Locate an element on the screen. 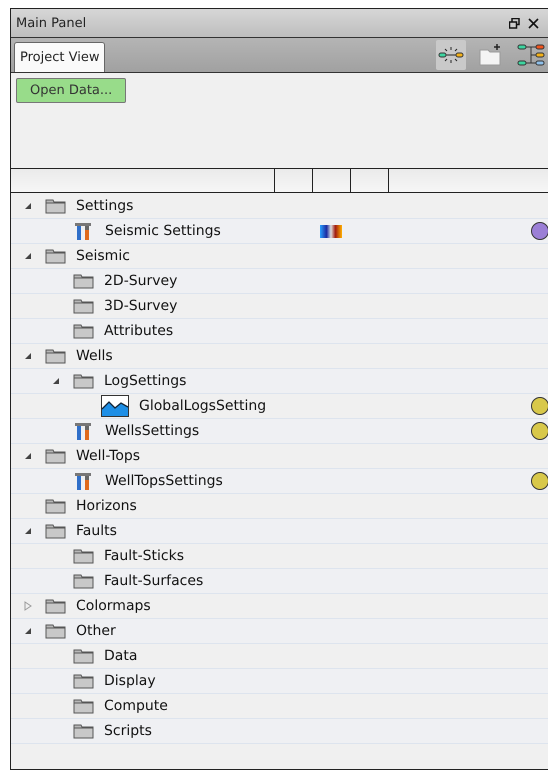  tree-item-label: Attributes is located at coordinates (139, 331).